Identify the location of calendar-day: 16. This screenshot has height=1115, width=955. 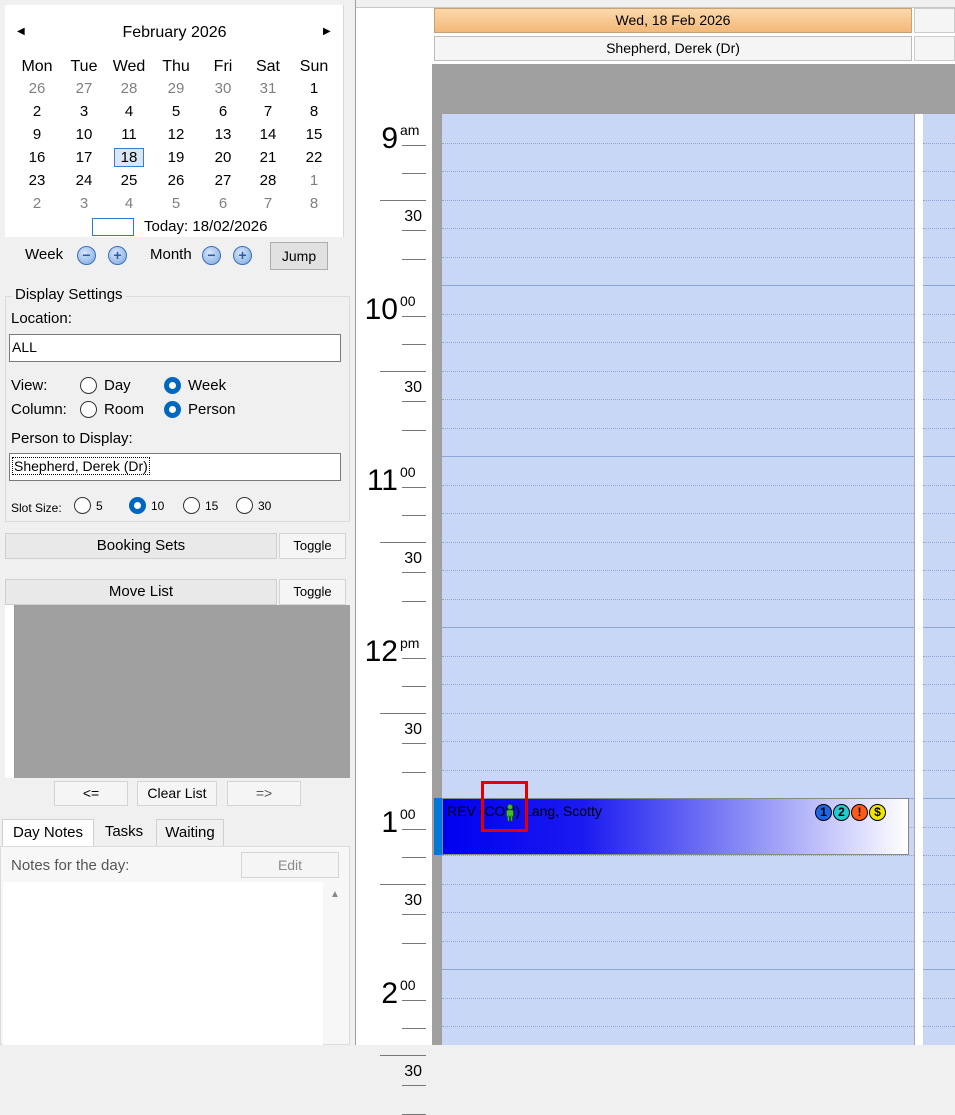
(37, 158).